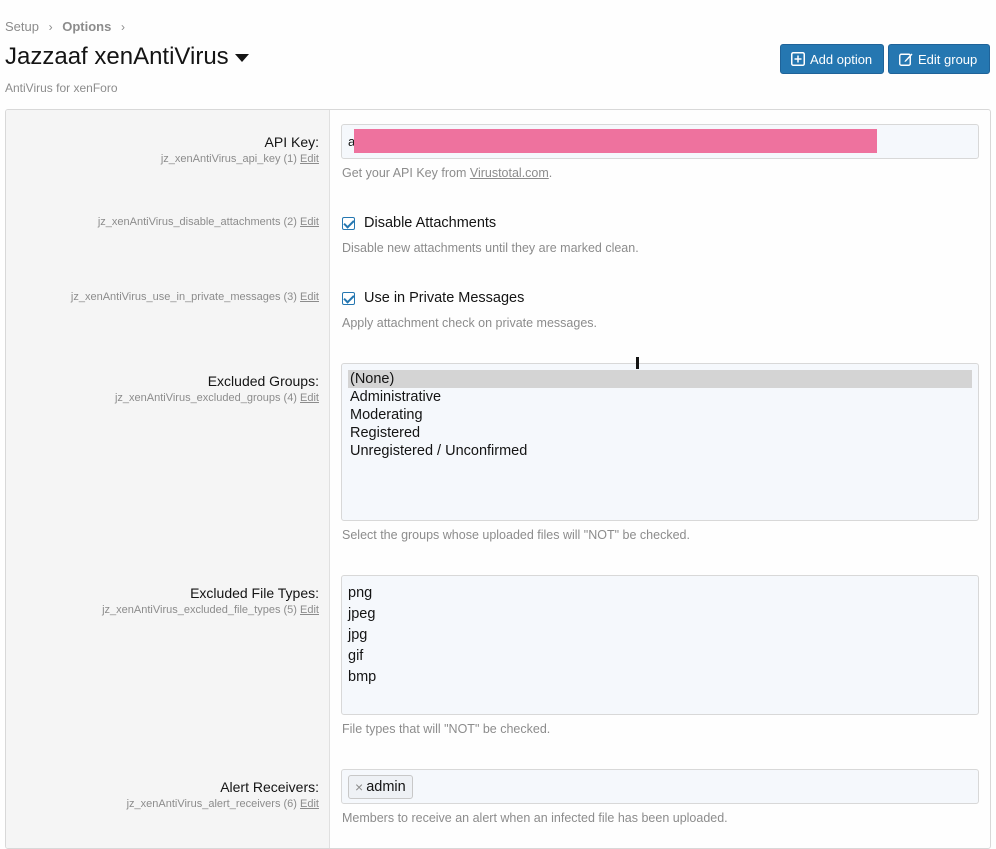 Image resolution: width=996 pixels, height=849 pixels. I want to click on disable-attachments-checkbox-label: Disable Attachments, so click(430, 223).